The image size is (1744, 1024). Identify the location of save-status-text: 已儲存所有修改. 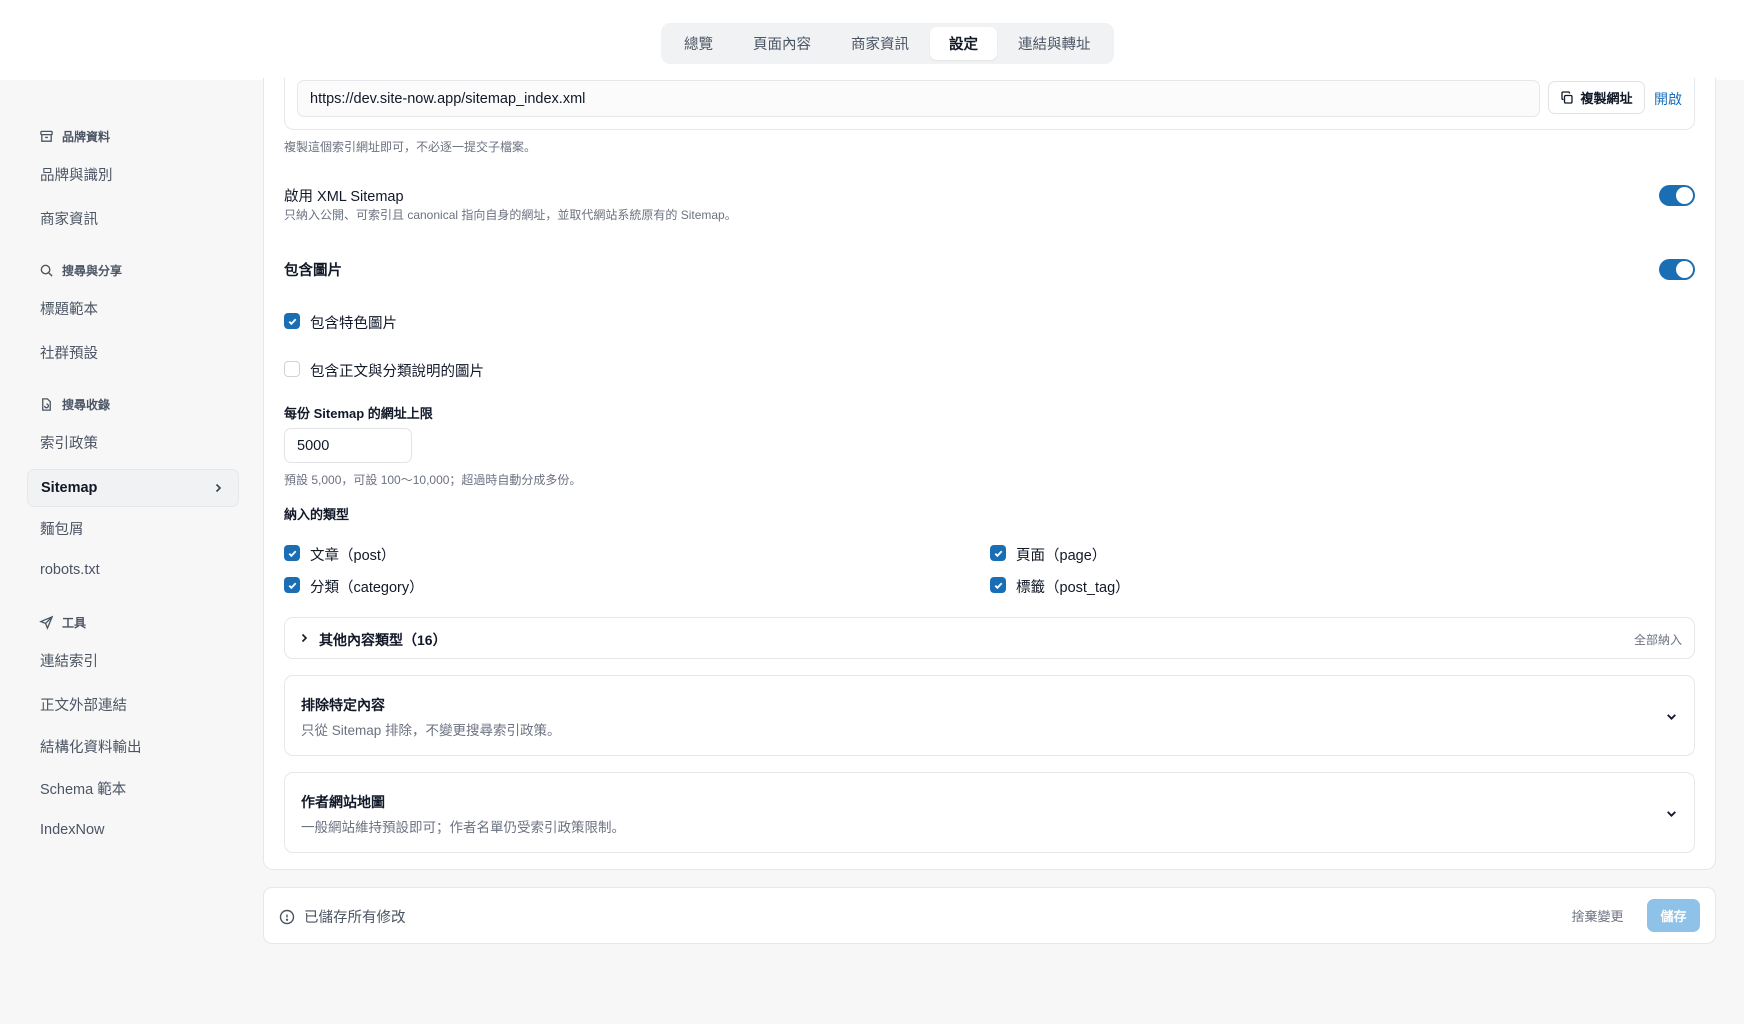
(355, 918).